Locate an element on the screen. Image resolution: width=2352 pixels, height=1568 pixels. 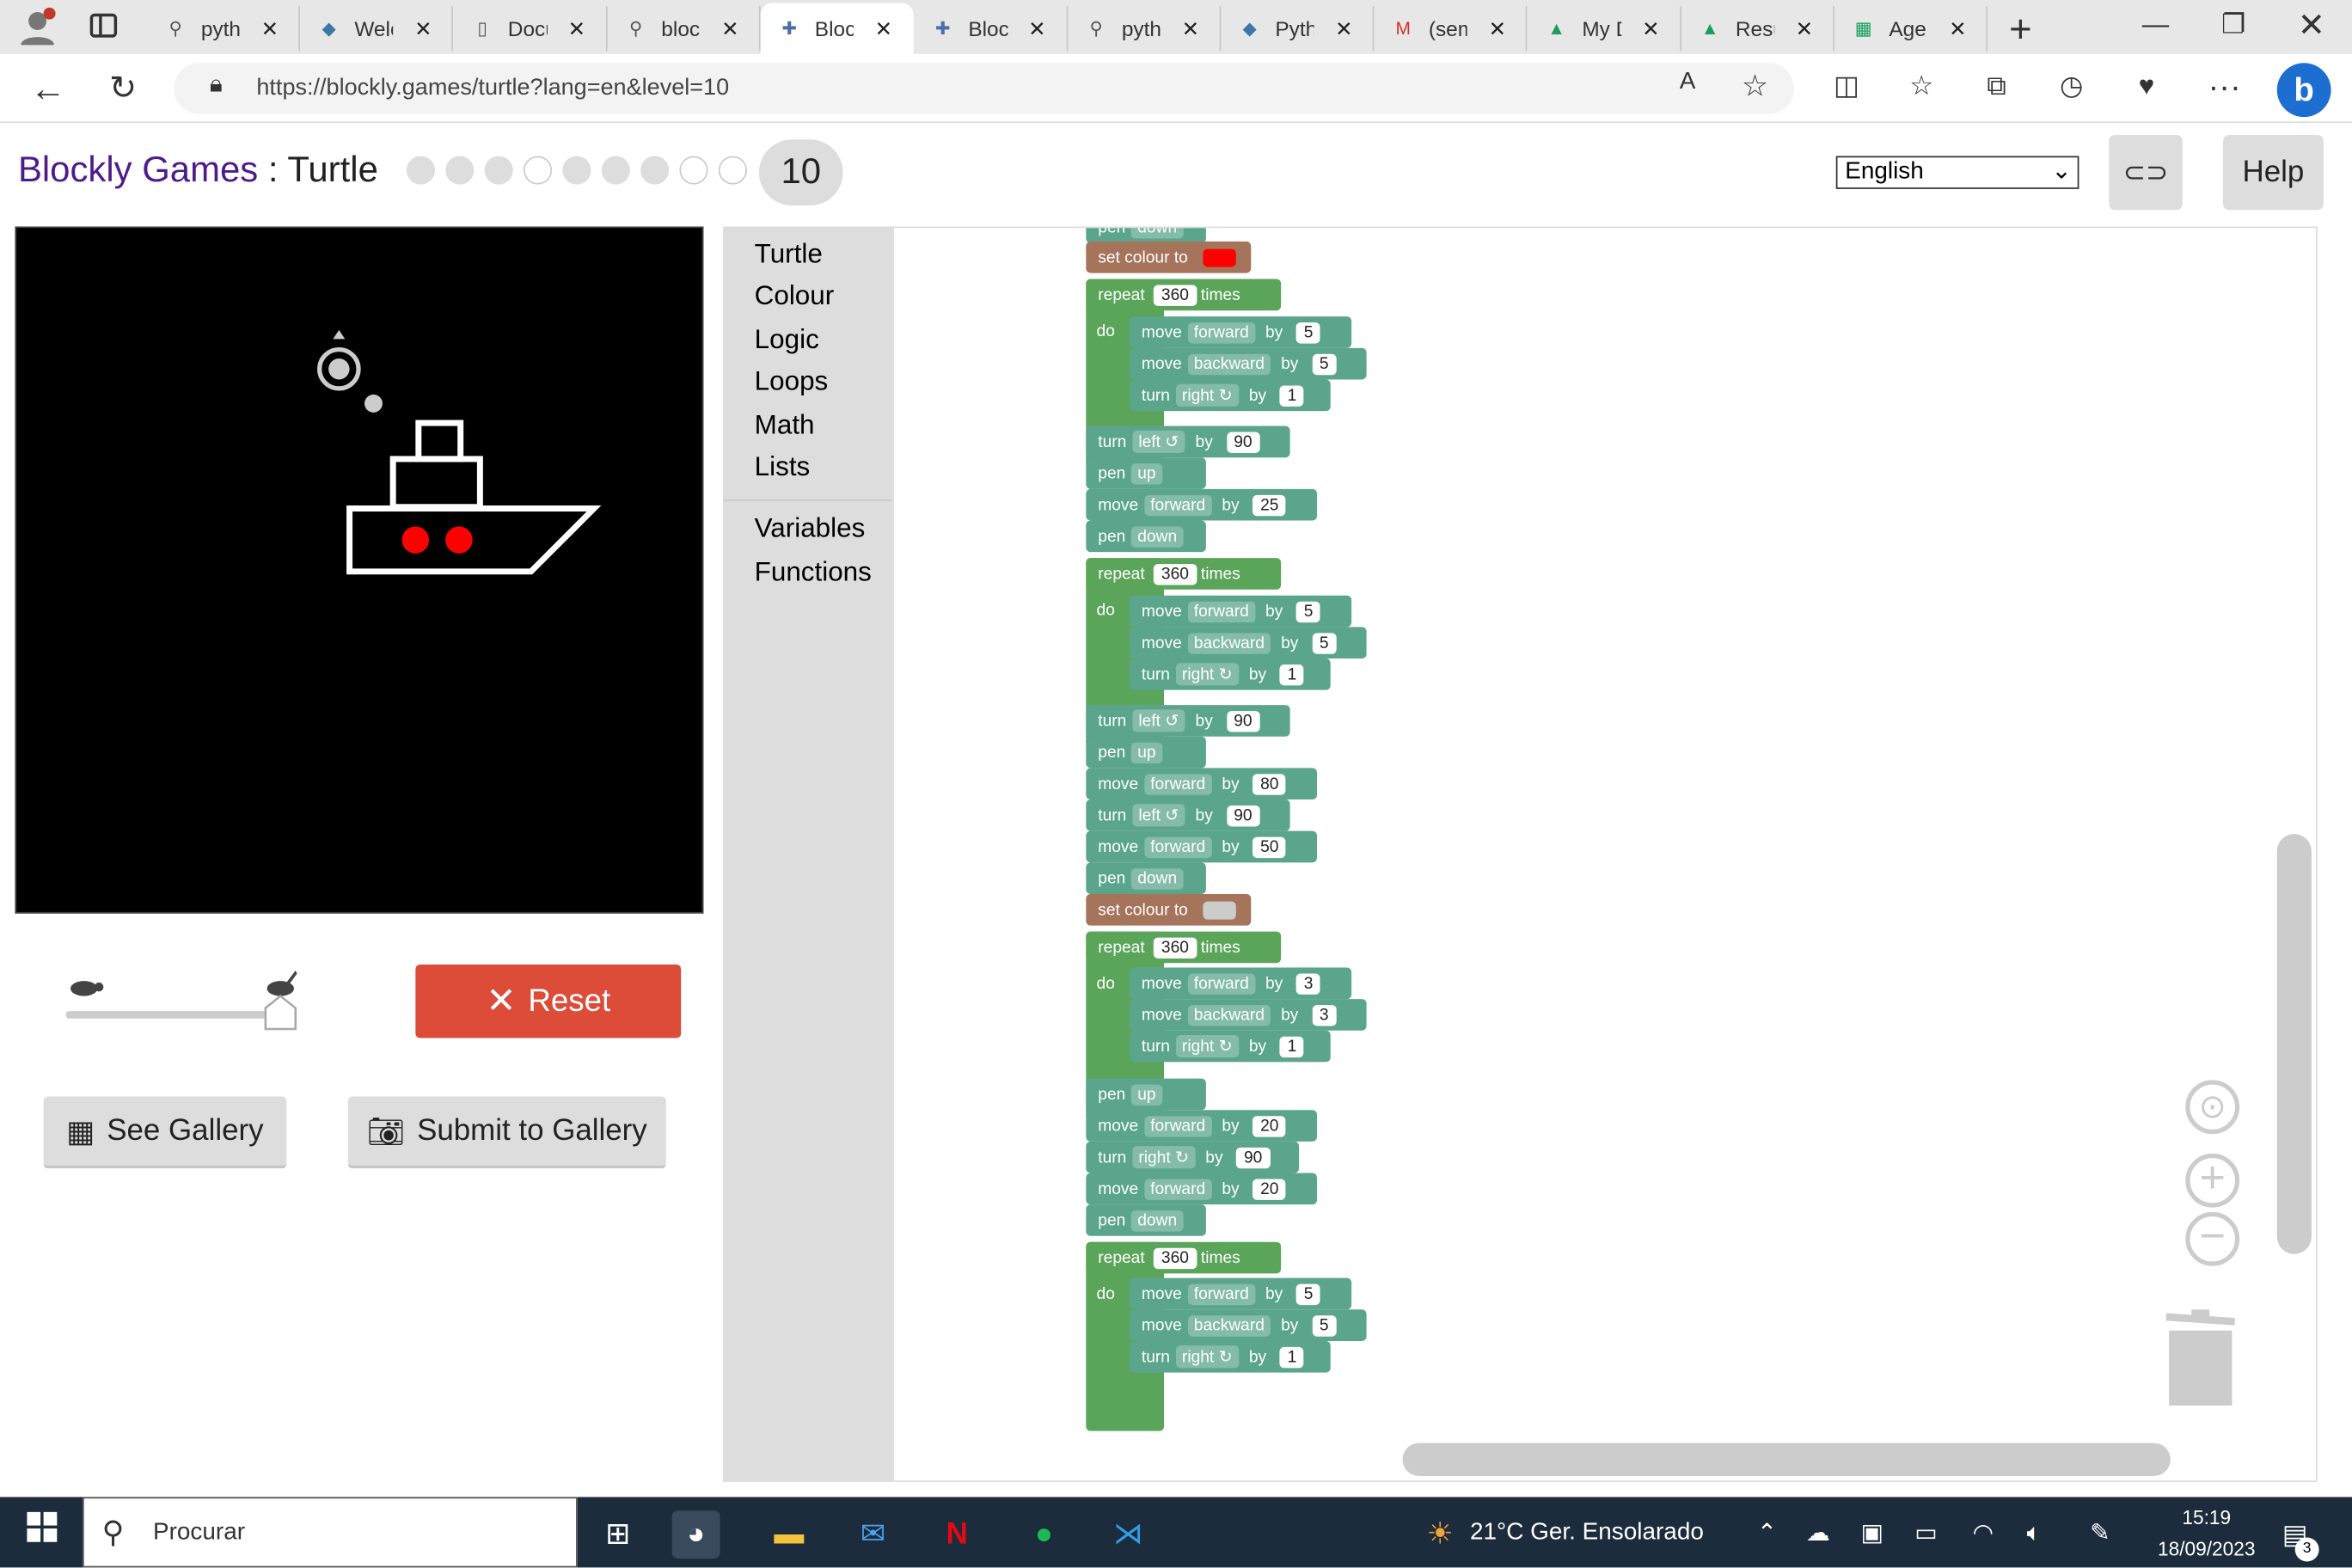
brand-link: Blockly Games is located at coordinates (138, 170).